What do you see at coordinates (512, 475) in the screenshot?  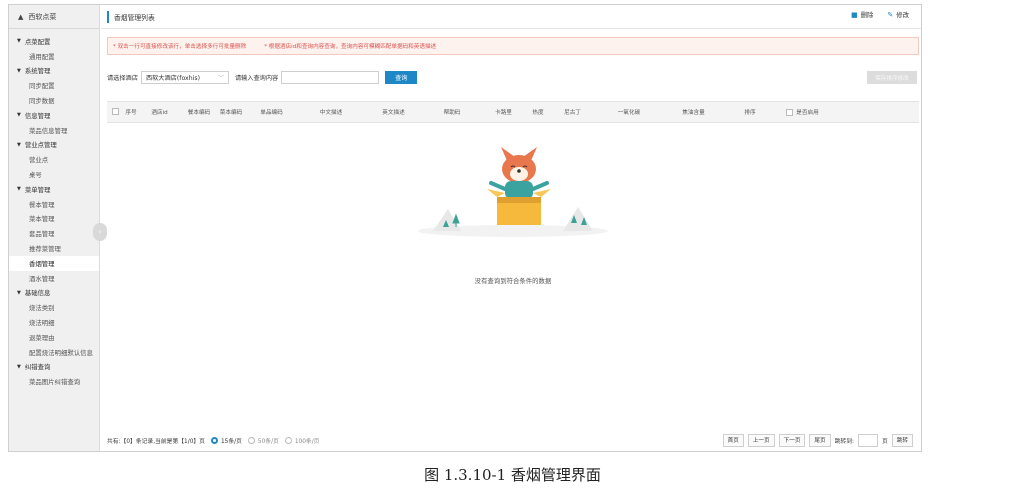 I see `figure-caption: 图 1.3.10-1 香烟管理界面` at bounding box center [512, 475].